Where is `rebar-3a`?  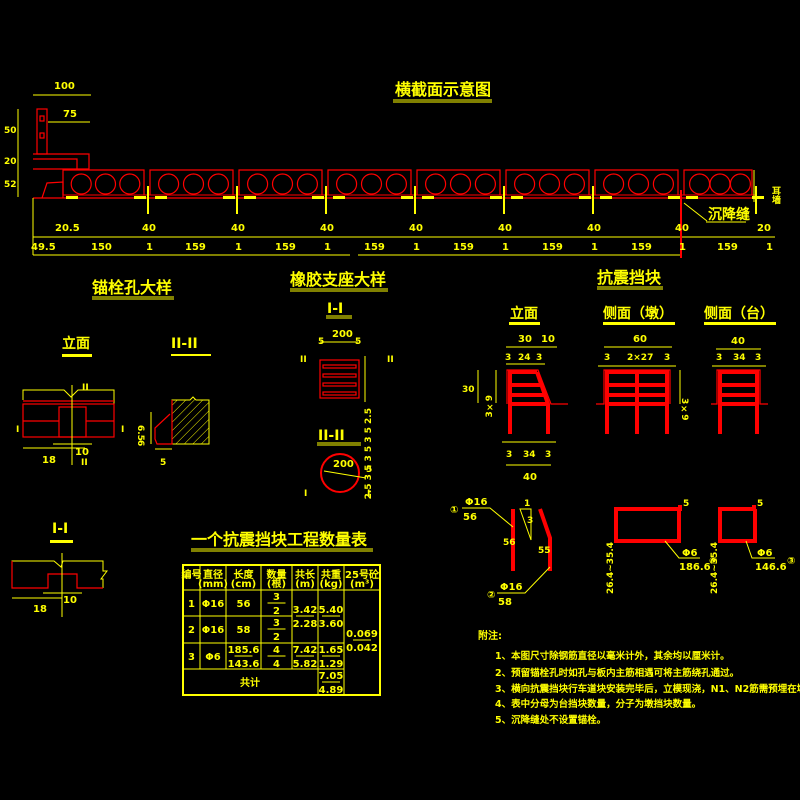
rebar-3a is located at coordinates (648, 524).